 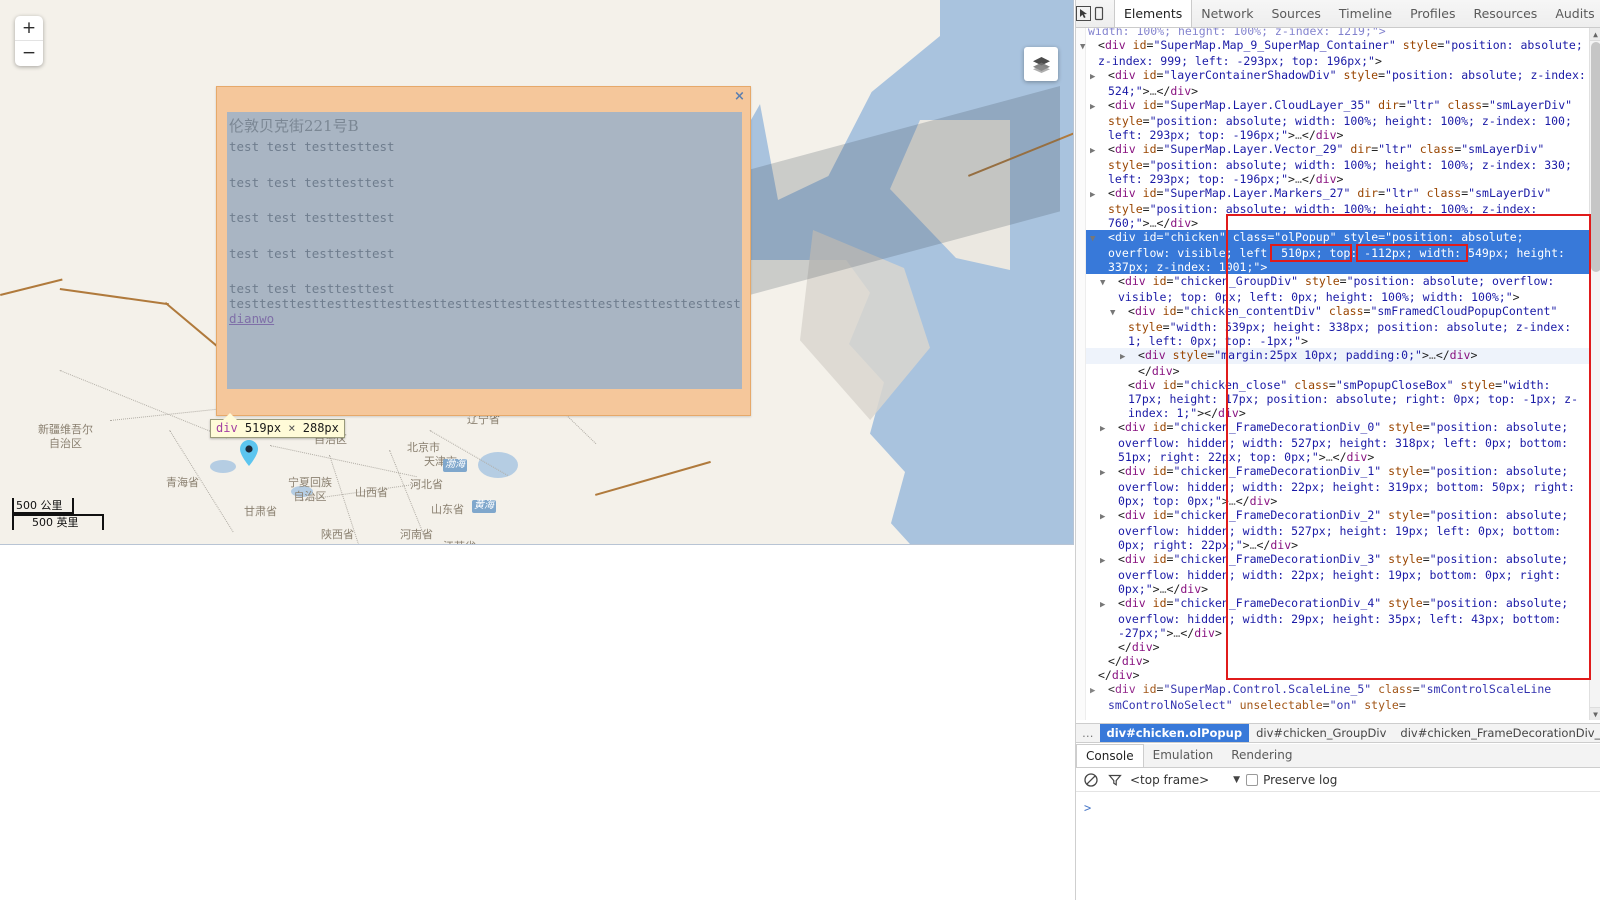 I want to click on devtools-tab-sources: Sources, so click(x=1295, y=13).